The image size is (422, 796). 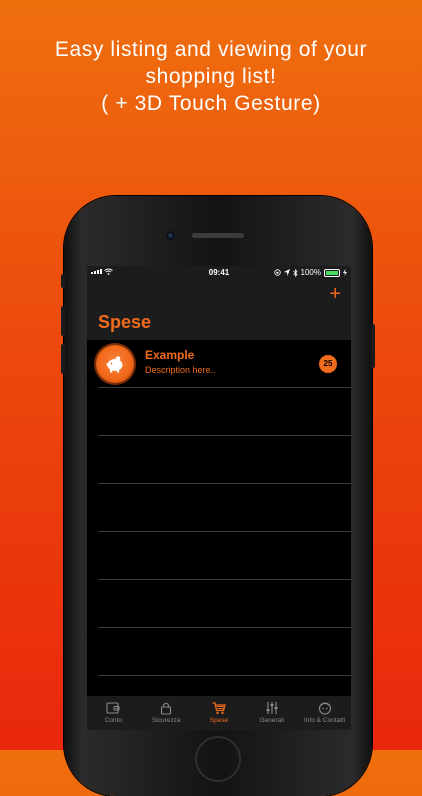 What do you see at coordinates (310, 272) in the screenshot?
I see `battery-percentage: 100%` at bounding box center [310, 272].